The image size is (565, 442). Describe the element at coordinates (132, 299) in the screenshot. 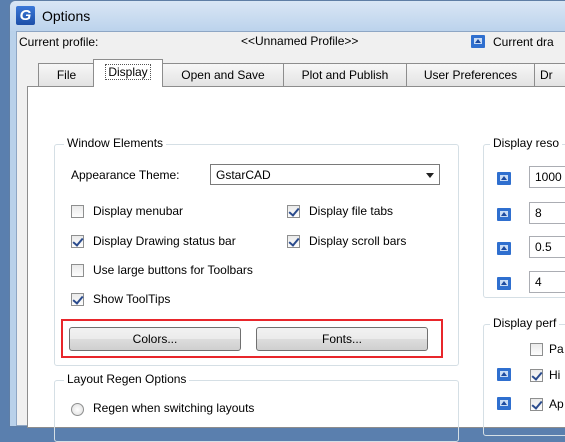

I see `show-tooltips-label: Show ToolTips` at that location.